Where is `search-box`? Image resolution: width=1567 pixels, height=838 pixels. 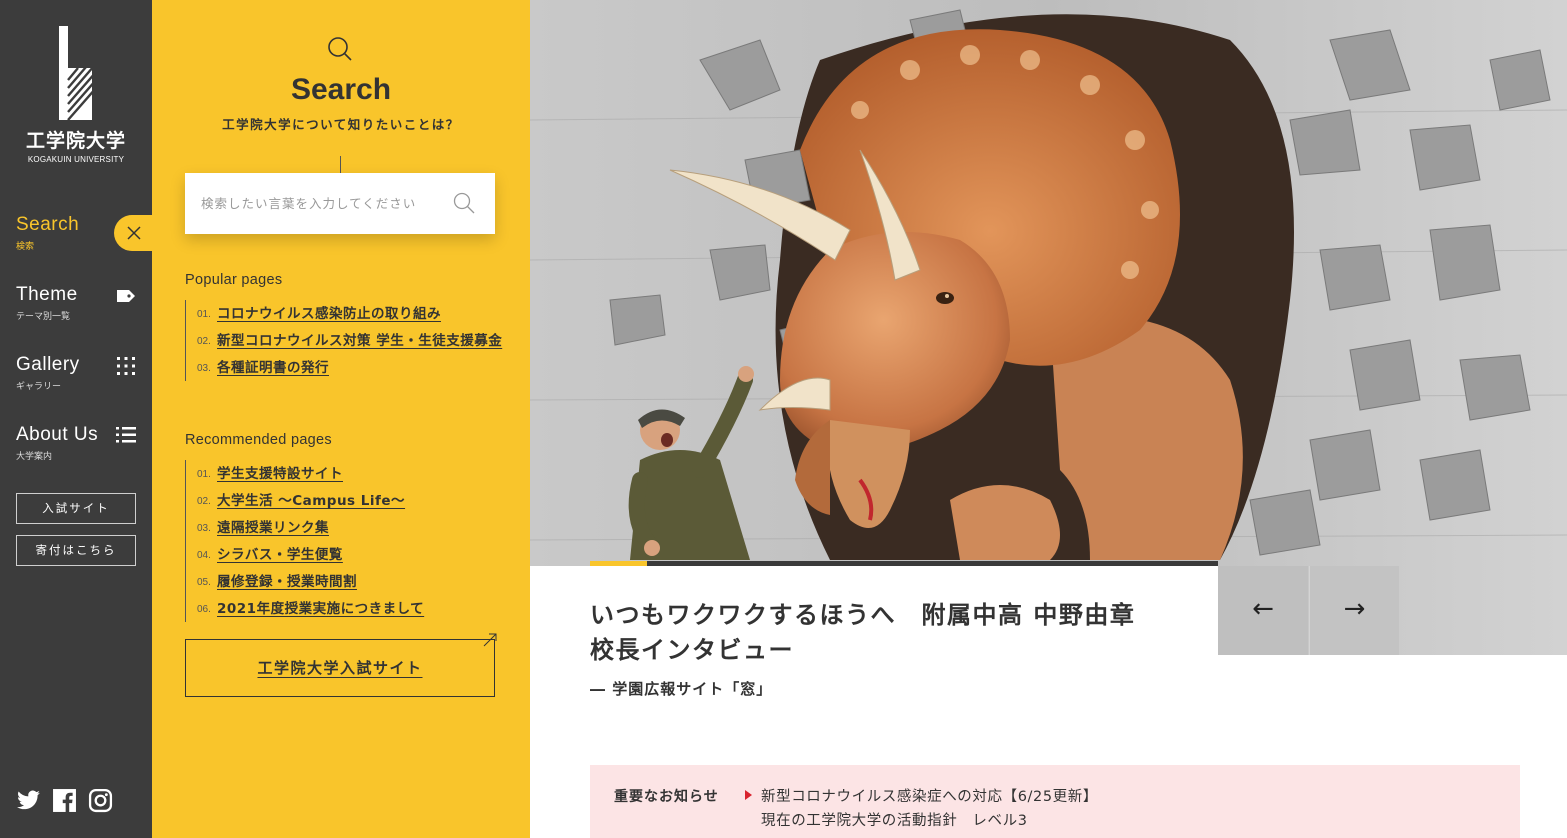
search-box is located at coordinates (340, 203).